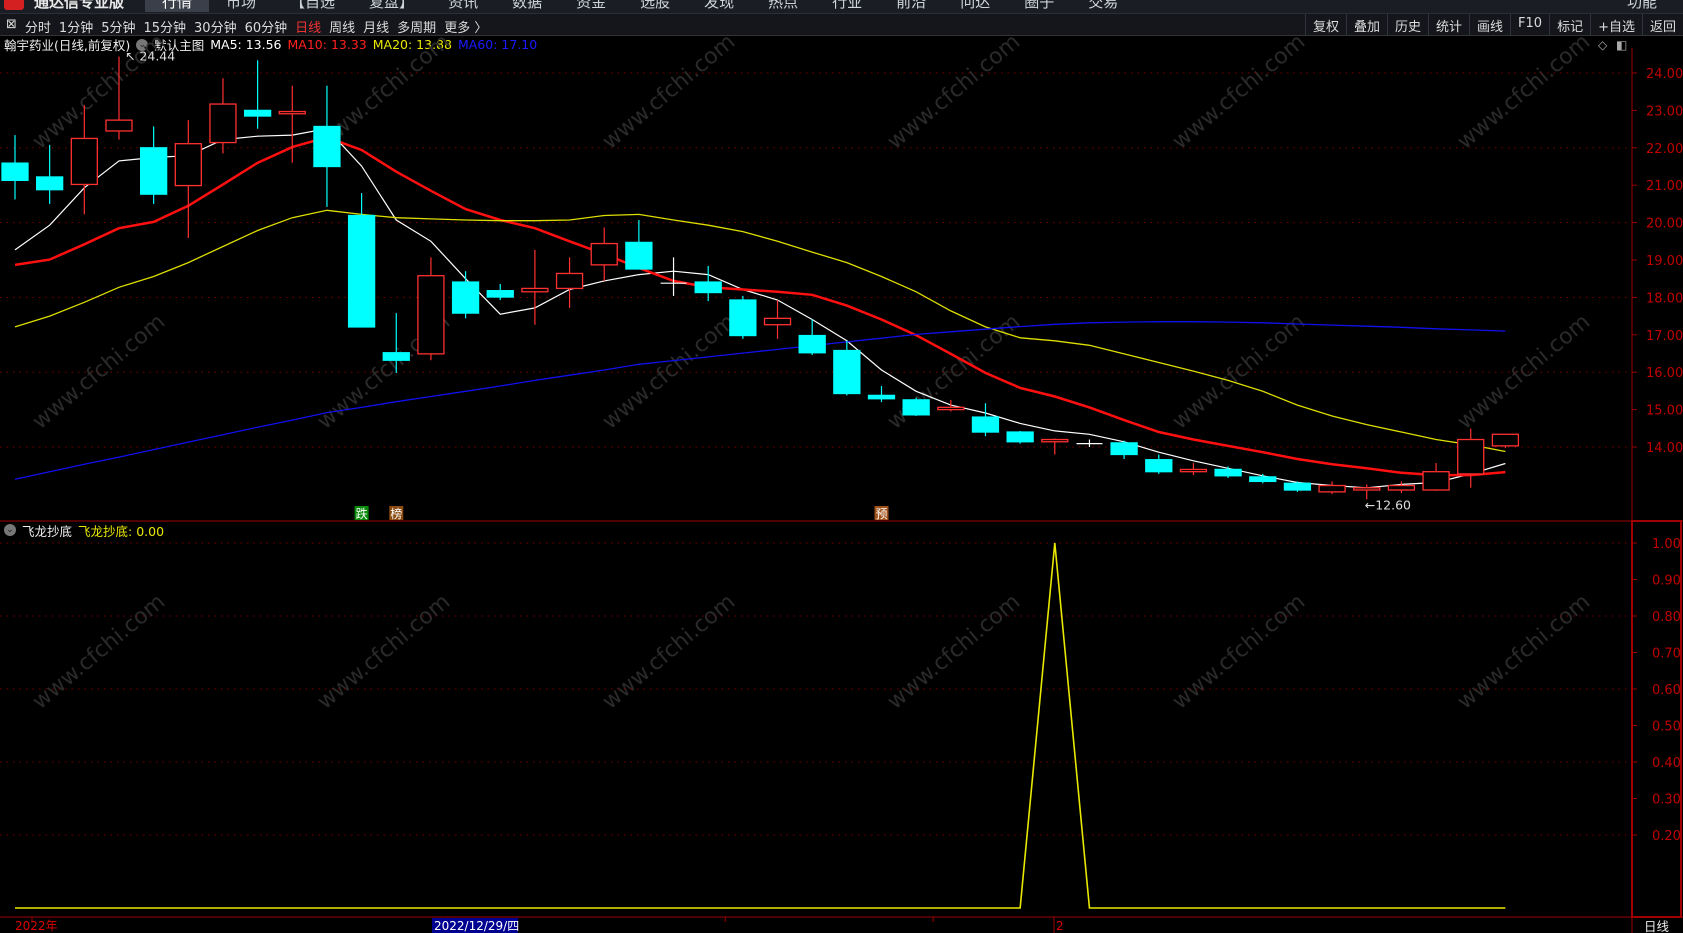 Image resolution: width=1683 pixels, height=933 pixels. Describe the element at coordinates (376, 26) in the screenshot. I see `period-tab: 月线` at that location.